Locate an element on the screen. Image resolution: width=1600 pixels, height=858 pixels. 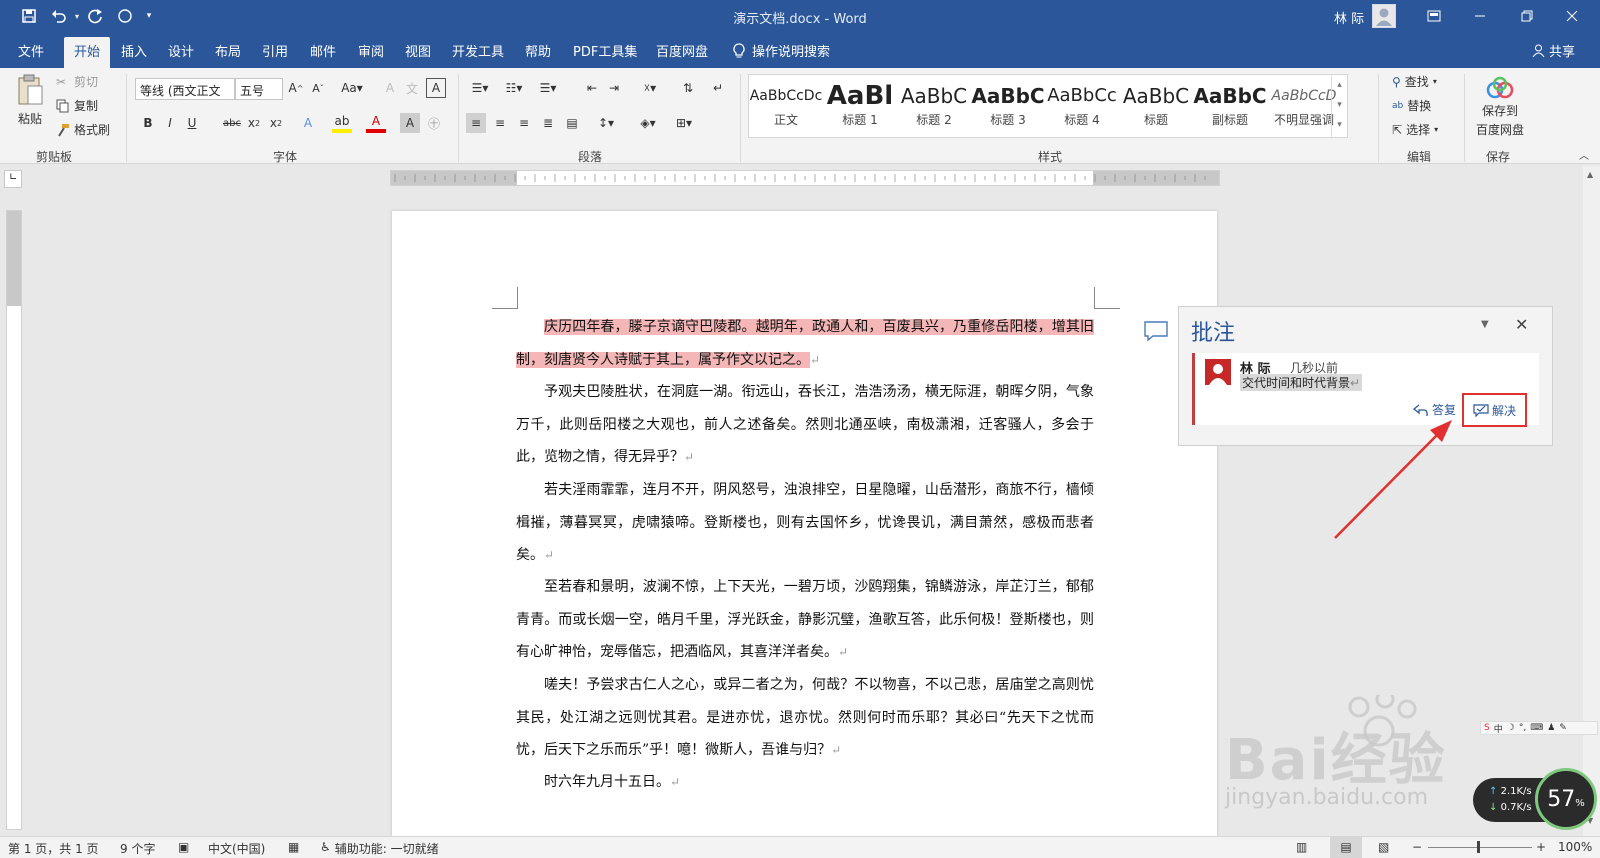
align-right-icon: ≡ is located at coordinates (524, 123).